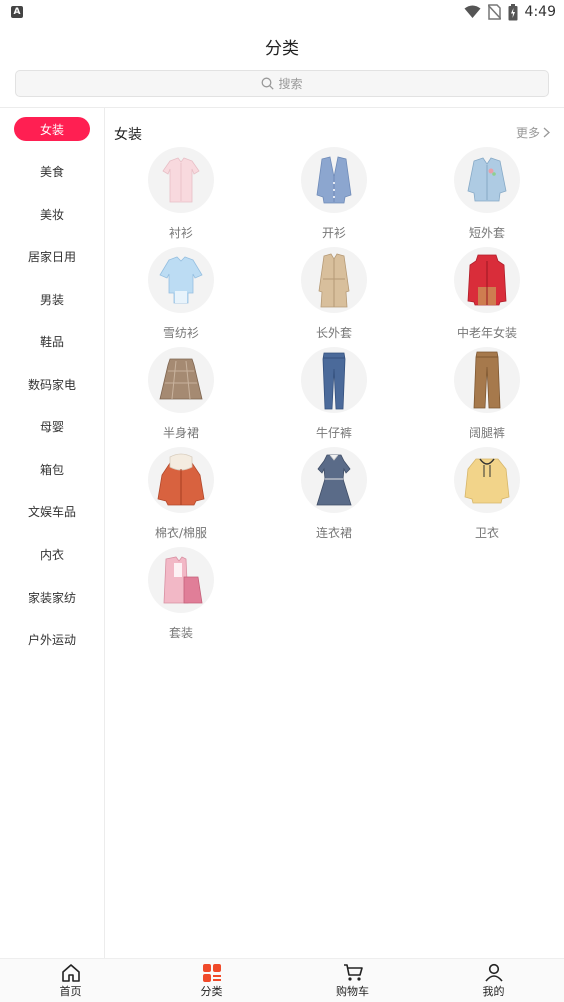  I want to click on chevron-right-icon, so click(546, 132).